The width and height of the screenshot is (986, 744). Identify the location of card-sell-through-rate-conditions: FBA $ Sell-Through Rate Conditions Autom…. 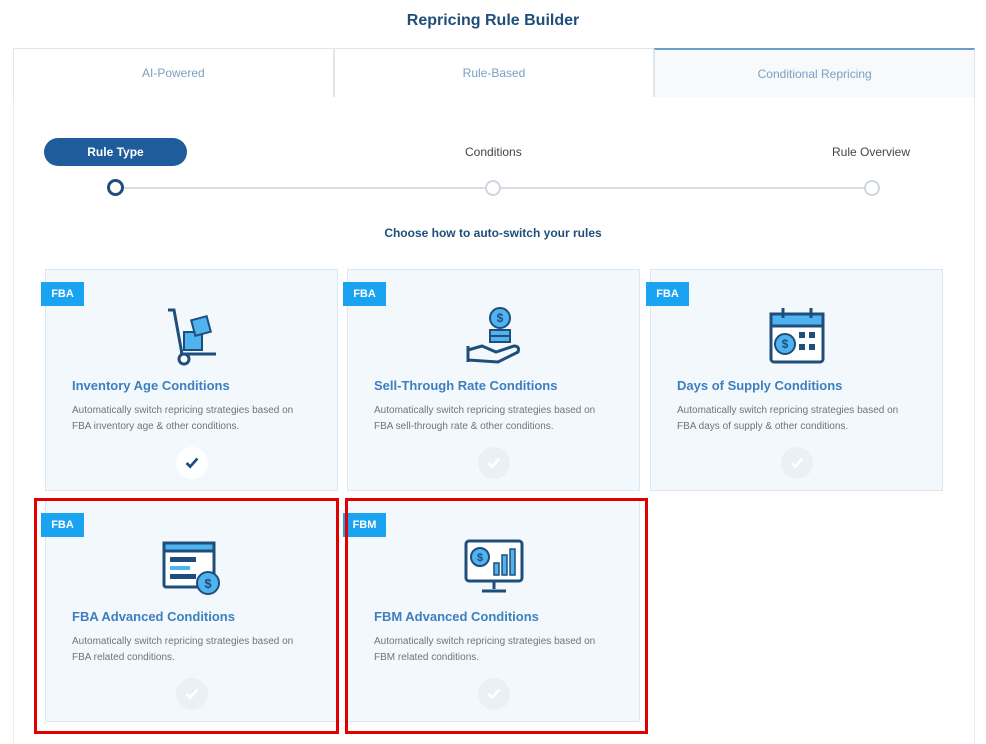
(491, 380).